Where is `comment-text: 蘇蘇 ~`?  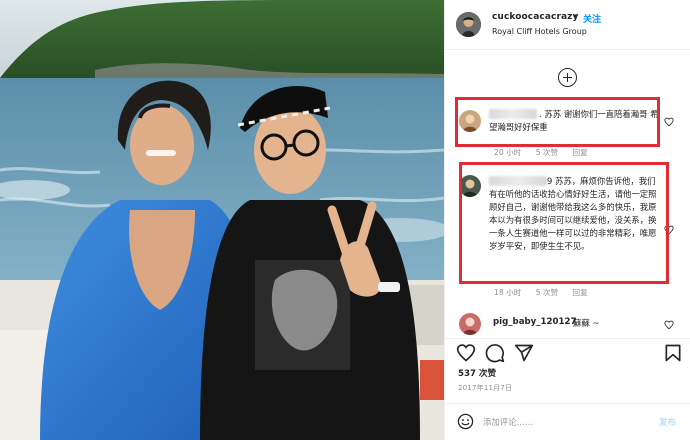
comment-text: 蘇蘇 ~ is located at coordinates (586, 323).